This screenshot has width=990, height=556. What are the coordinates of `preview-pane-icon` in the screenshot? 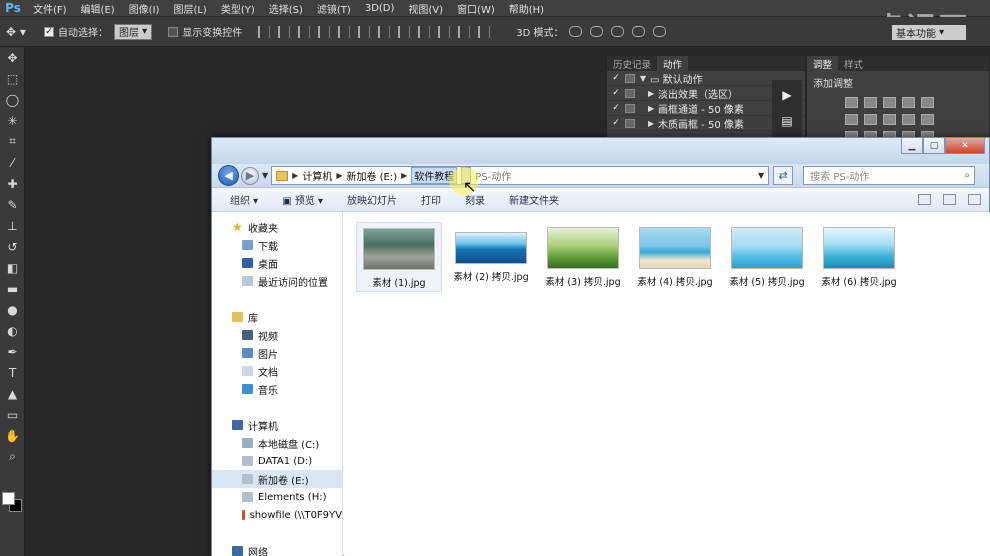 It's located at (949, 199).